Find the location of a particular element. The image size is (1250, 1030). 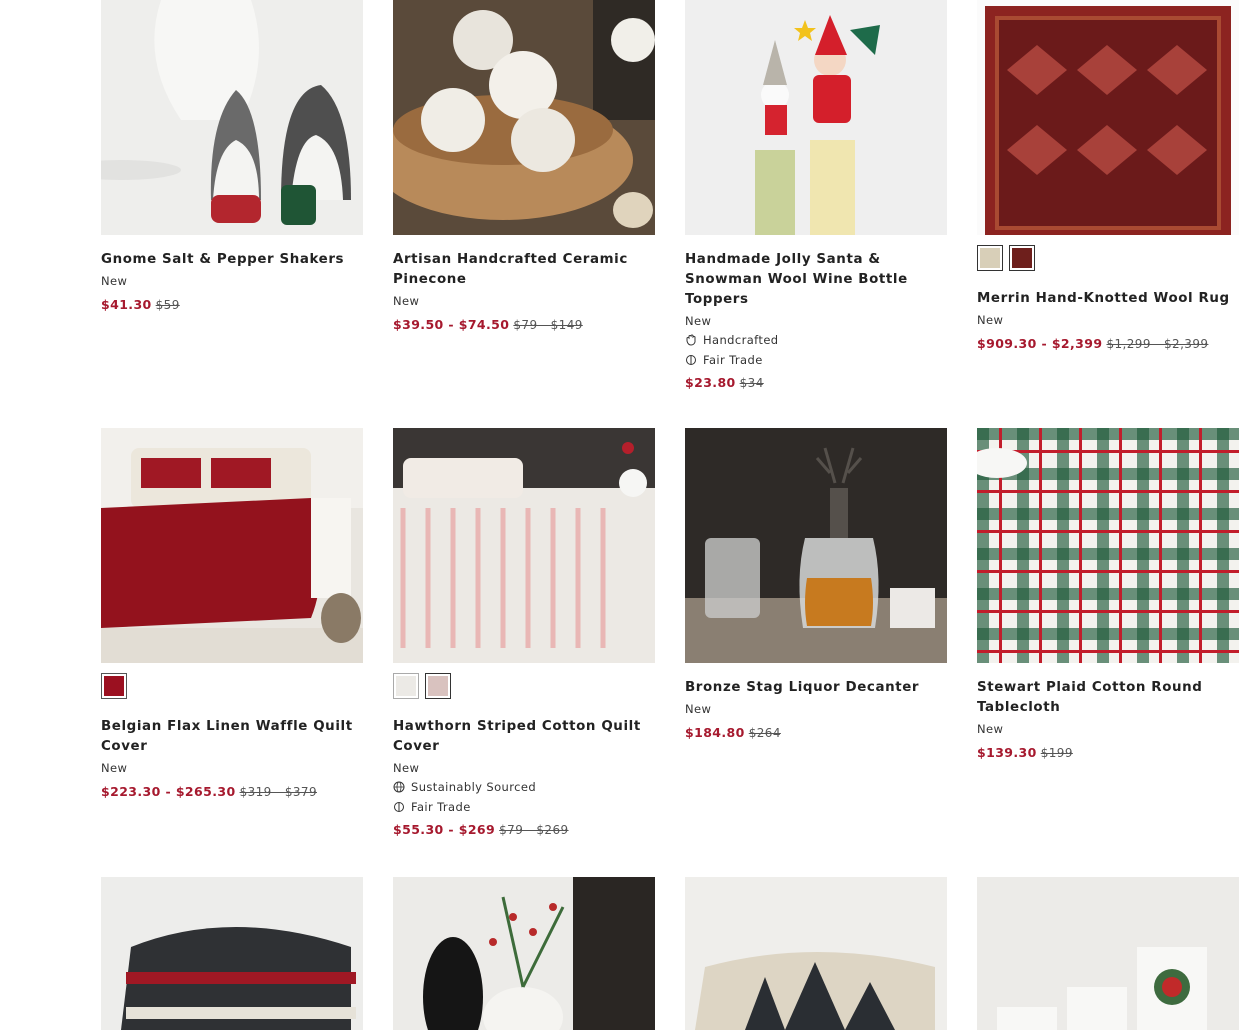

hand-icon is located at coordinates (691, 340).